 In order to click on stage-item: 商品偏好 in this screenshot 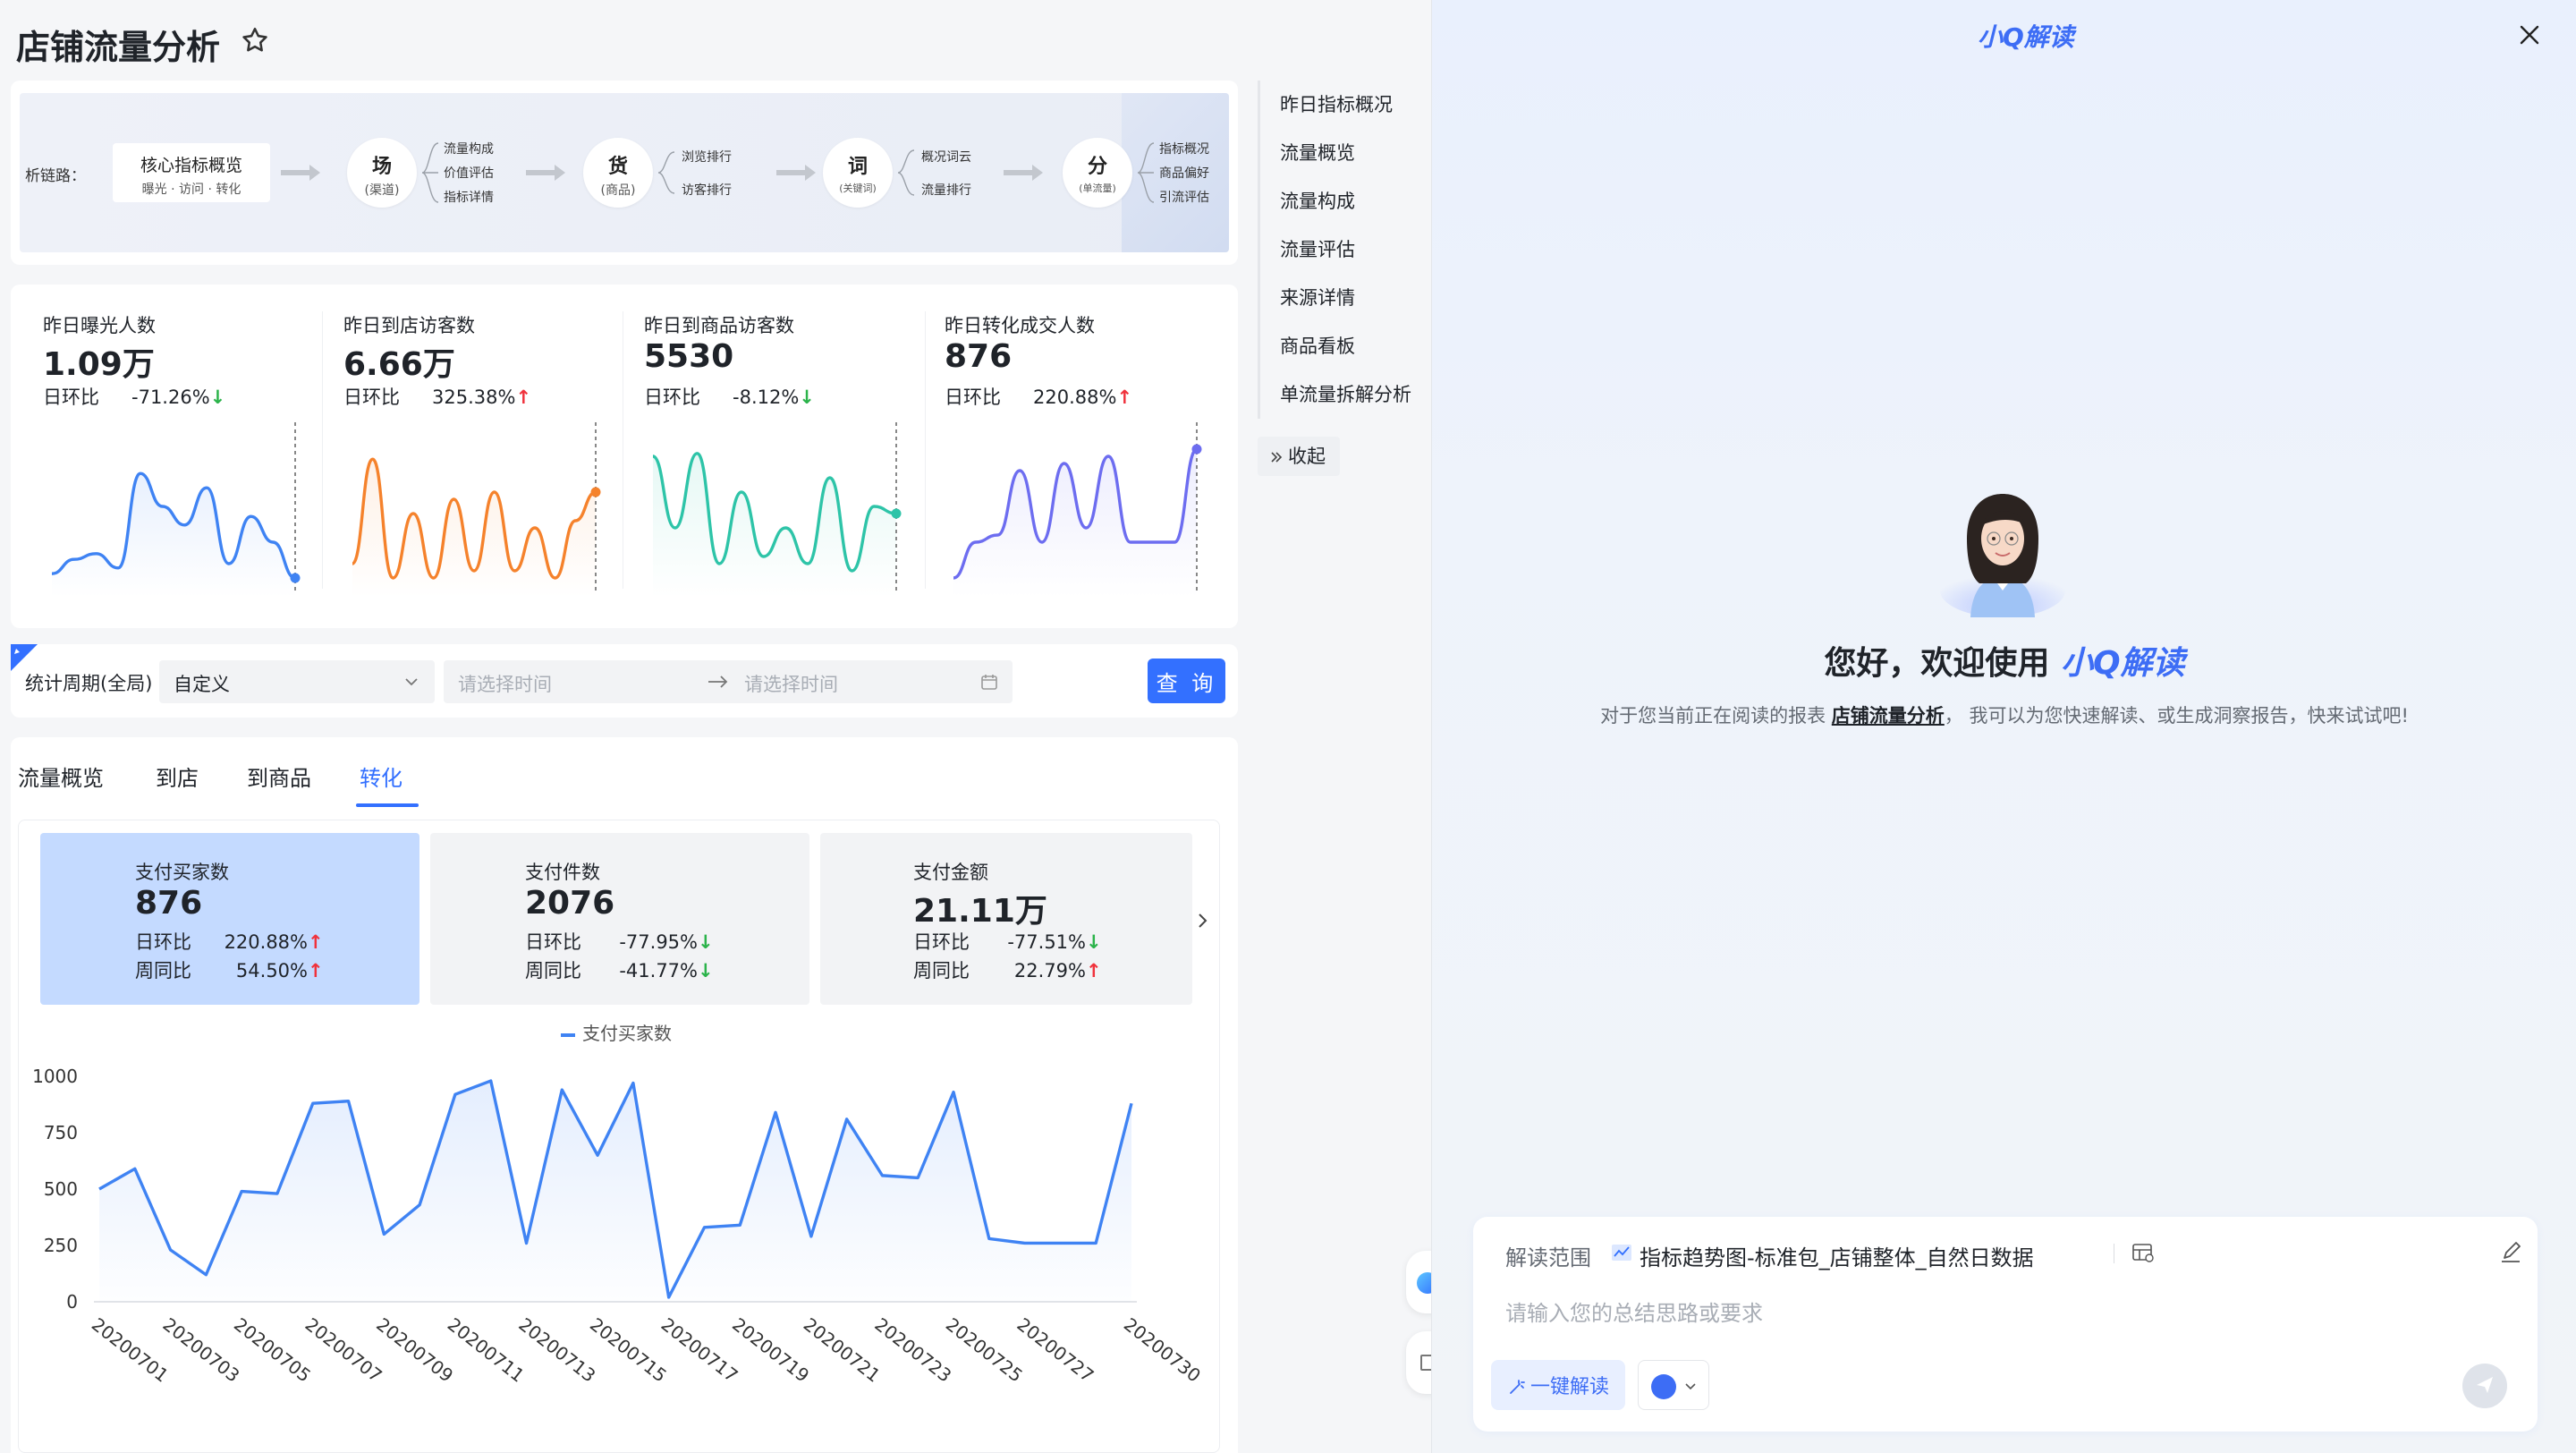, I will do `click(1184, 173)`.